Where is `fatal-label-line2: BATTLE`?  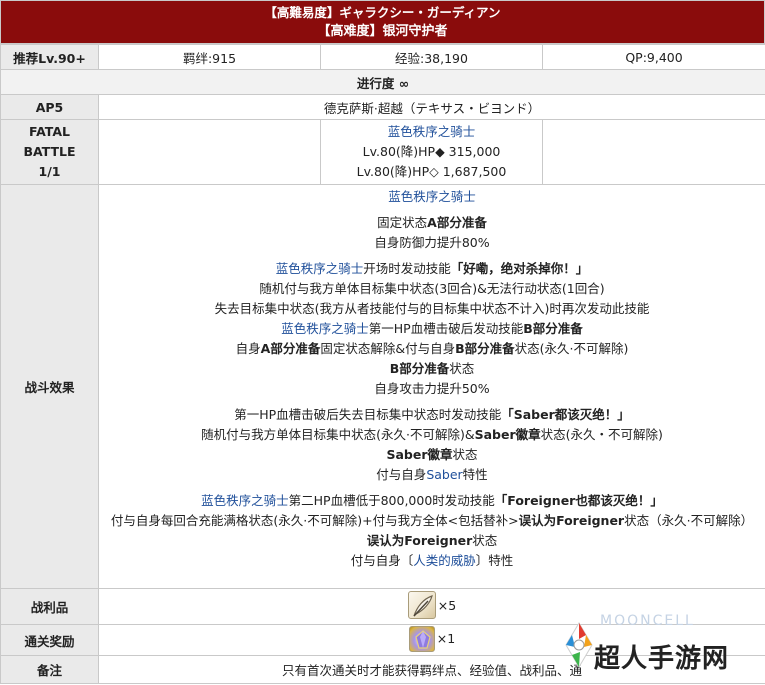
fatal-label-line2: BATTLE is located at coordinates (49, 151).